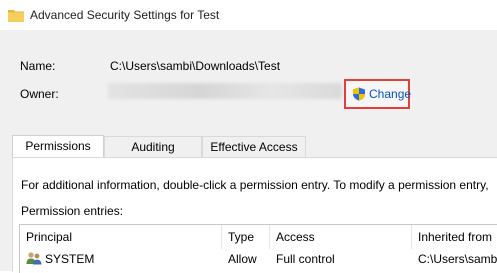  I want to click on type-cell: Allow, so click(242, 259).